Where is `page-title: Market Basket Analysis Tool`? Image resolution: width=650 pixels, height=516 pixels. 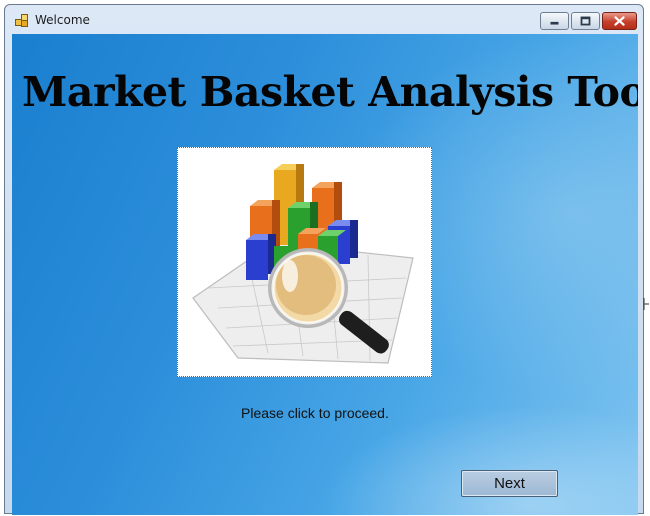
page-title: Market Basket Analysis Tool is located at coordinates (330, 92).